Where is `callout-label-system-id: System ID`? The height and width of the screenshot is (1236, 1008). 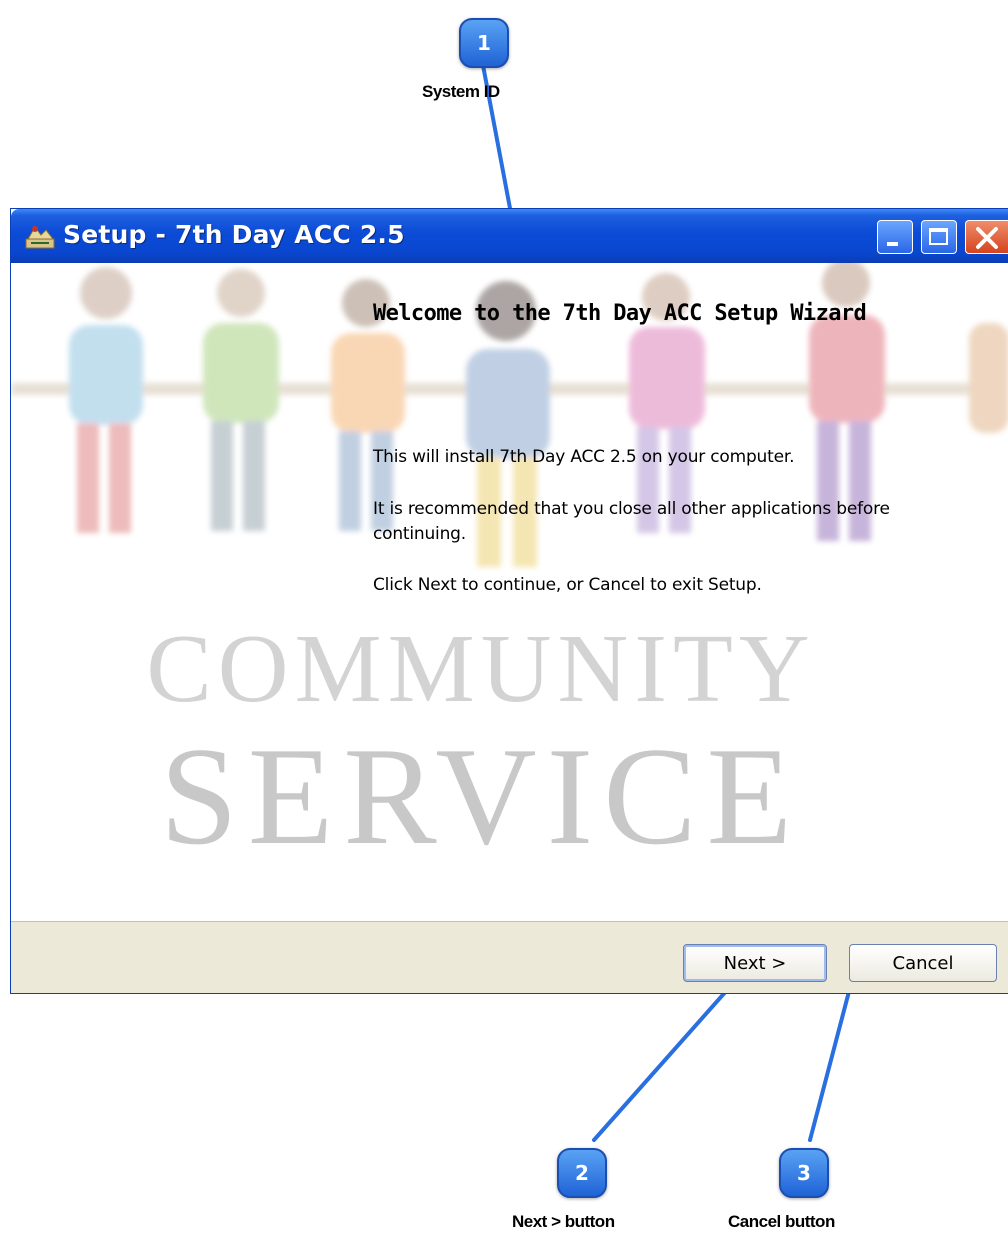
callout-label-system-id: System ID is located at coordinates (461, 91).